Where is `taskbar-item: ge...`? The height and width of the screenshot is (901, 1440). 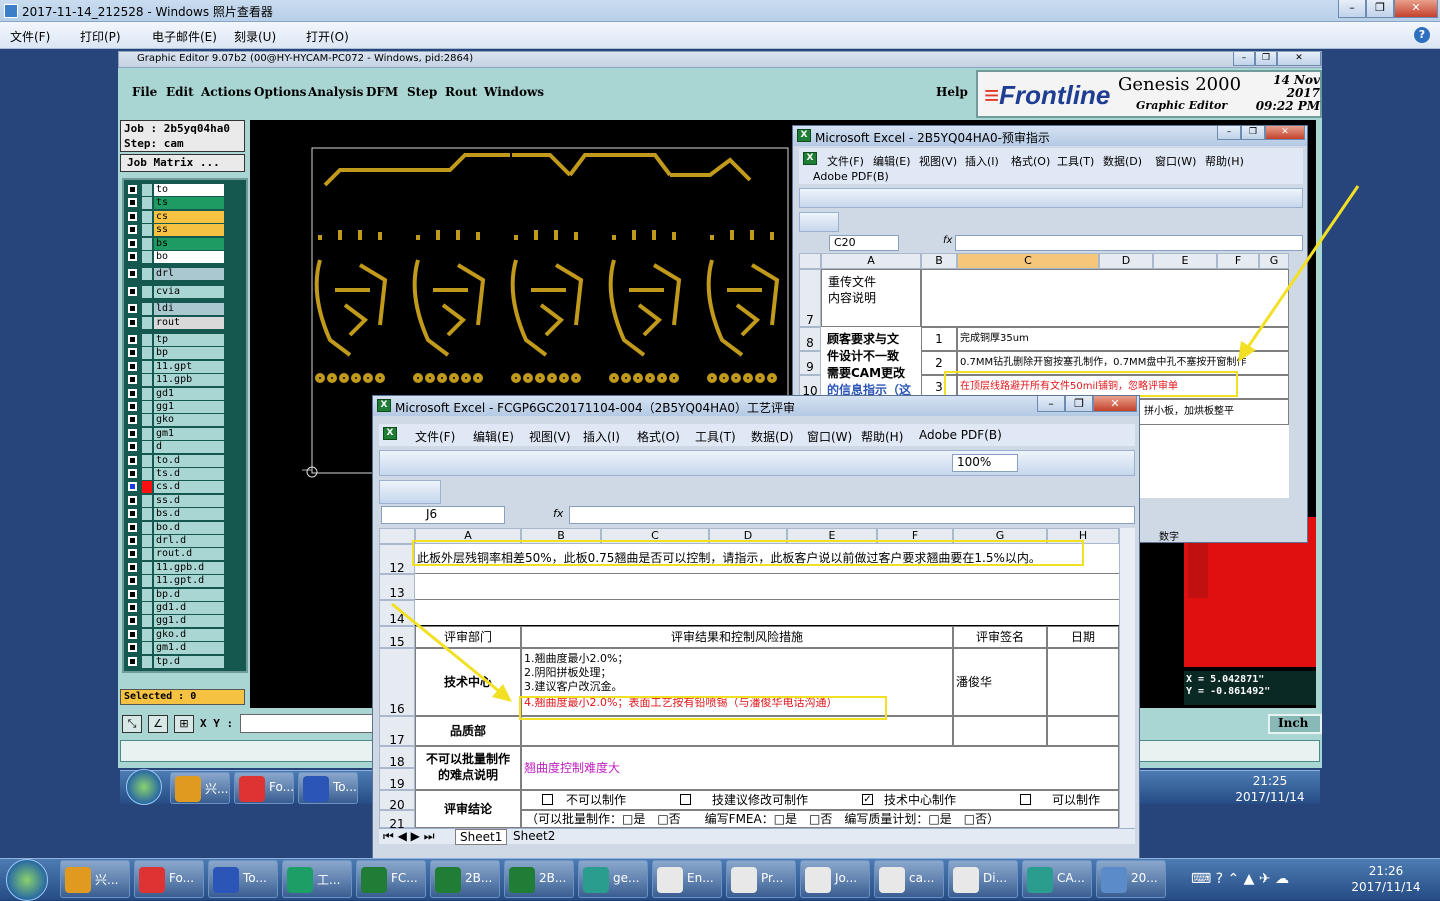 taskbar-item: ge... is located at coordinates (613, 879).